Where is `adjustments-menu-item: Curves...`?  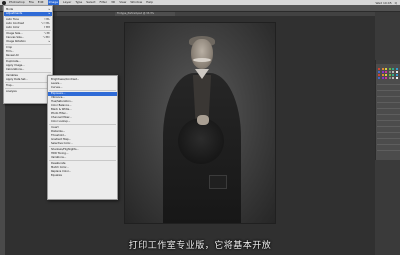 adjustments-menu-item: Curves... is located at coordinates (56, 87).